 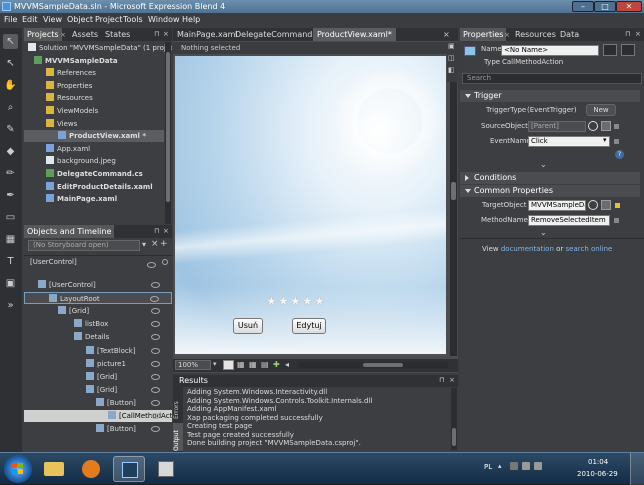 I want to click on storyboard-dropdown-icon: ▾, so click(x=144, y=244).